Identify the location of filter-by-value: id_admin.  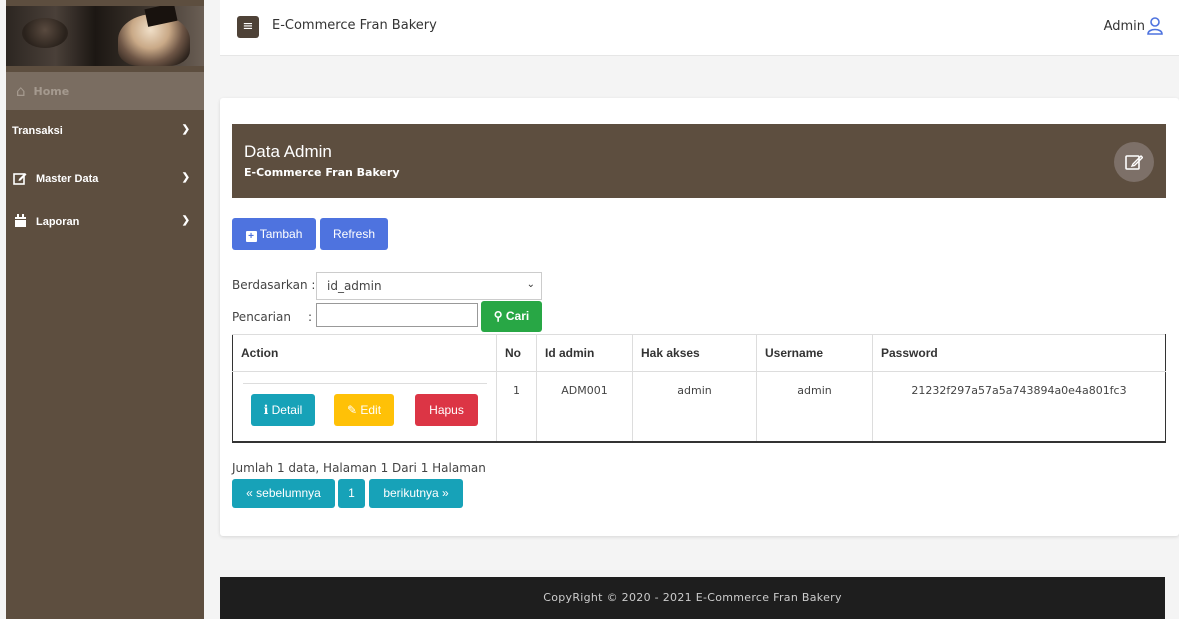
(354, 286).